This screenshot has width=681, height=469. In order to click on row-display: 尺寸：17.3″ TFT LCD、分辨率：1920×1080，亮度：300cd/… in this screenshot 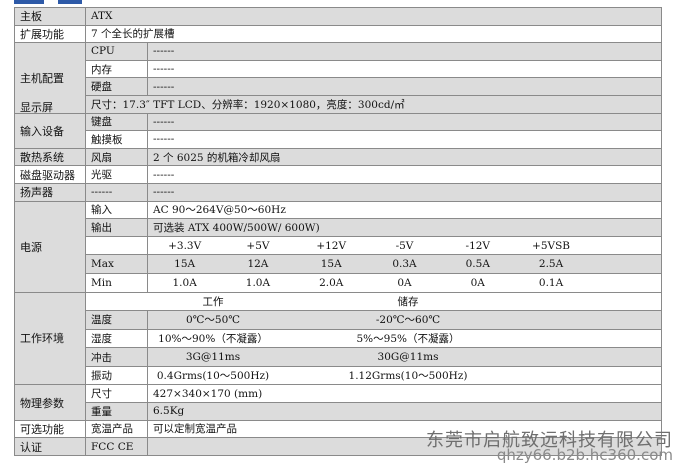, I will do `click(338, 104)`.